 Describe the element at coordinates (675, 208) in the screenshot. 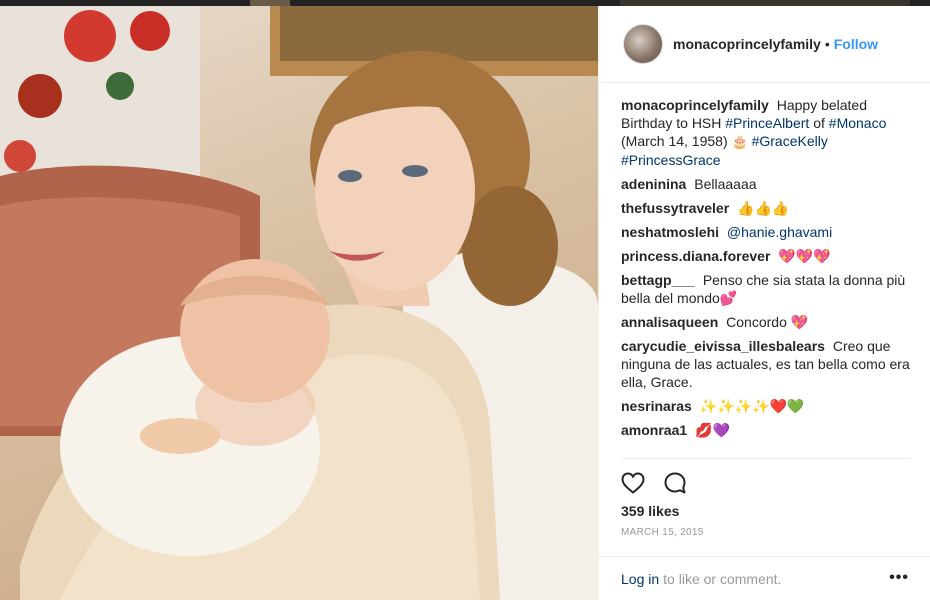

I see `comment-username: thefussytraveler` at that location.